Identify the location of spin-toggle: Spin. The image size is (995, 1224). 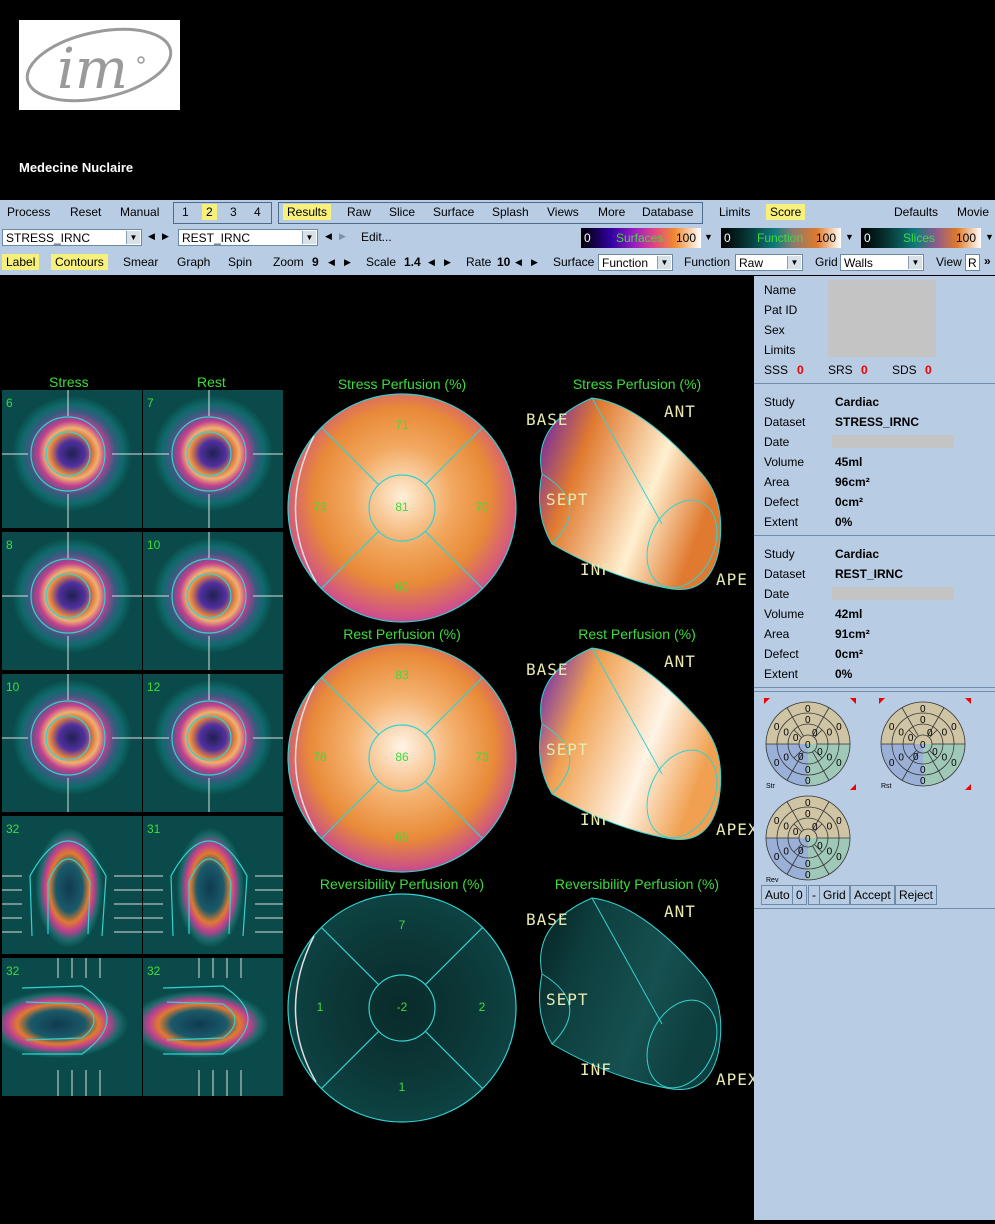
(240, 262).